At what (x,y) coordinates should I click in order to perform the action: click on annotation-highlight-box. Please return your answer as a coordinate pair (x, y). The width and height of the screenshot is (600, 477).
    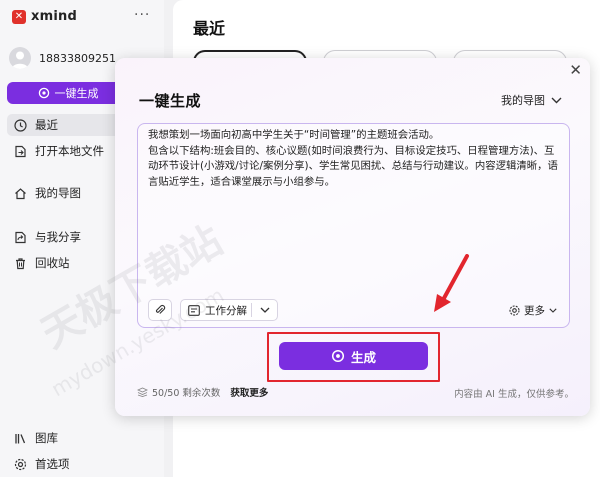
    Looking at the image, I should click on (353, 357).